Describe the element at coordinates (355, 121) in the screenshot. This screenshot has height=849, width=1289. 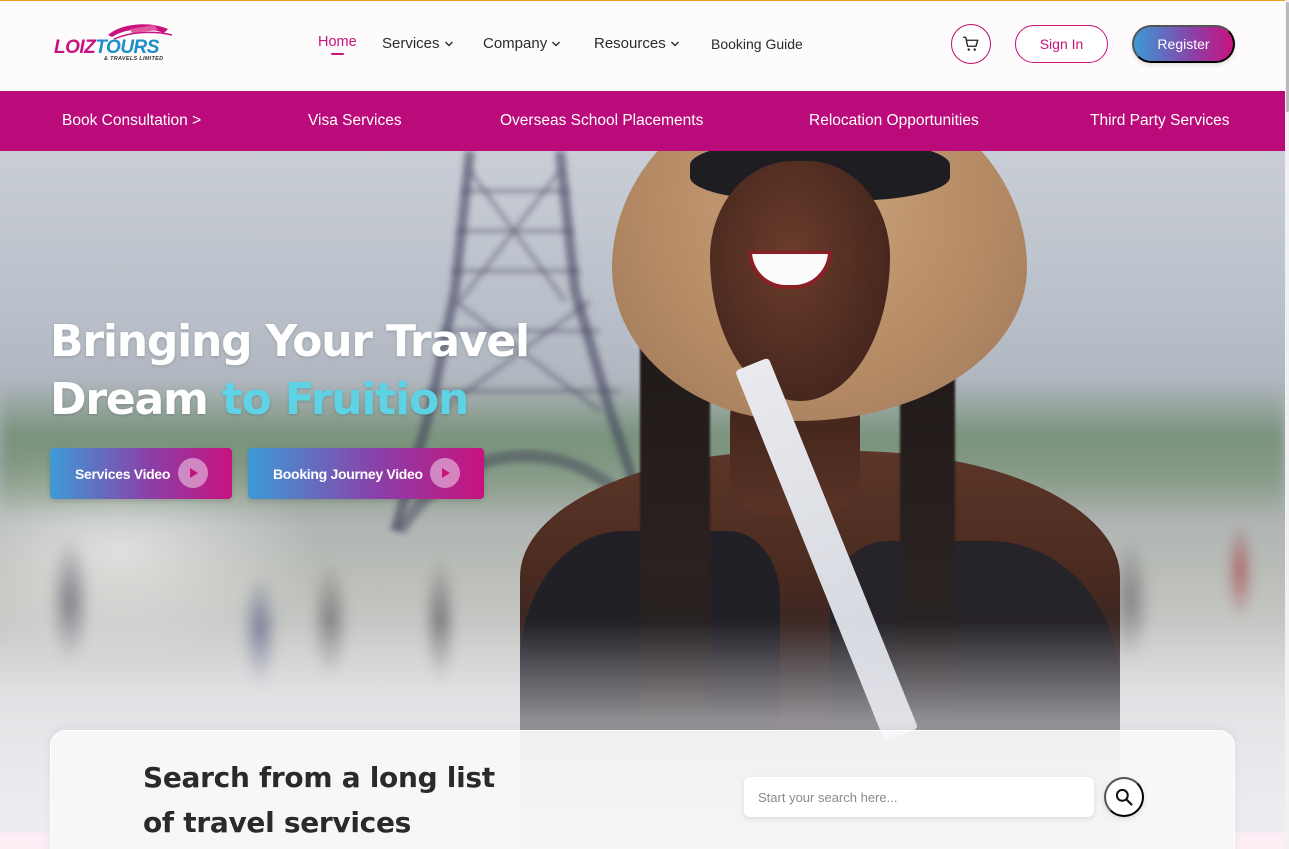
I see `subnav-item-visa-services: Visa Services` at that location.